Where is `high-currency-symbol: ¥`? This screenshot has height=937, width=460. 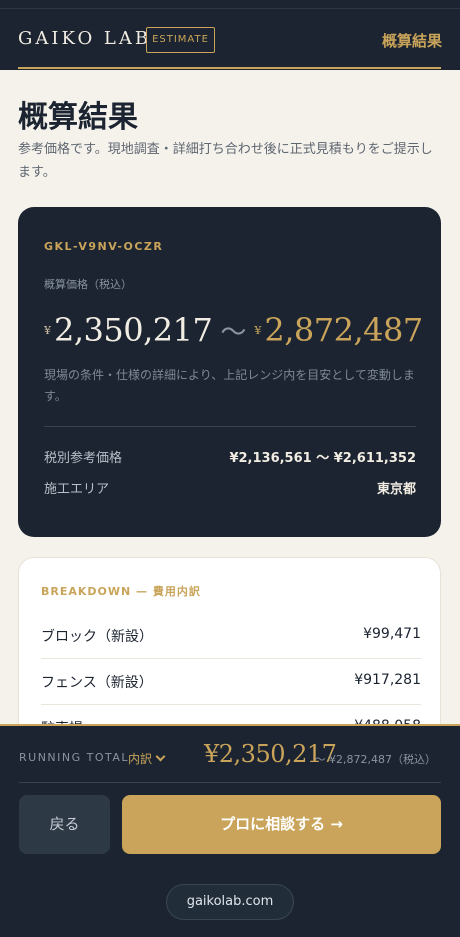 high-currency-symbol: ¥ is located at coordinates (258, 330).